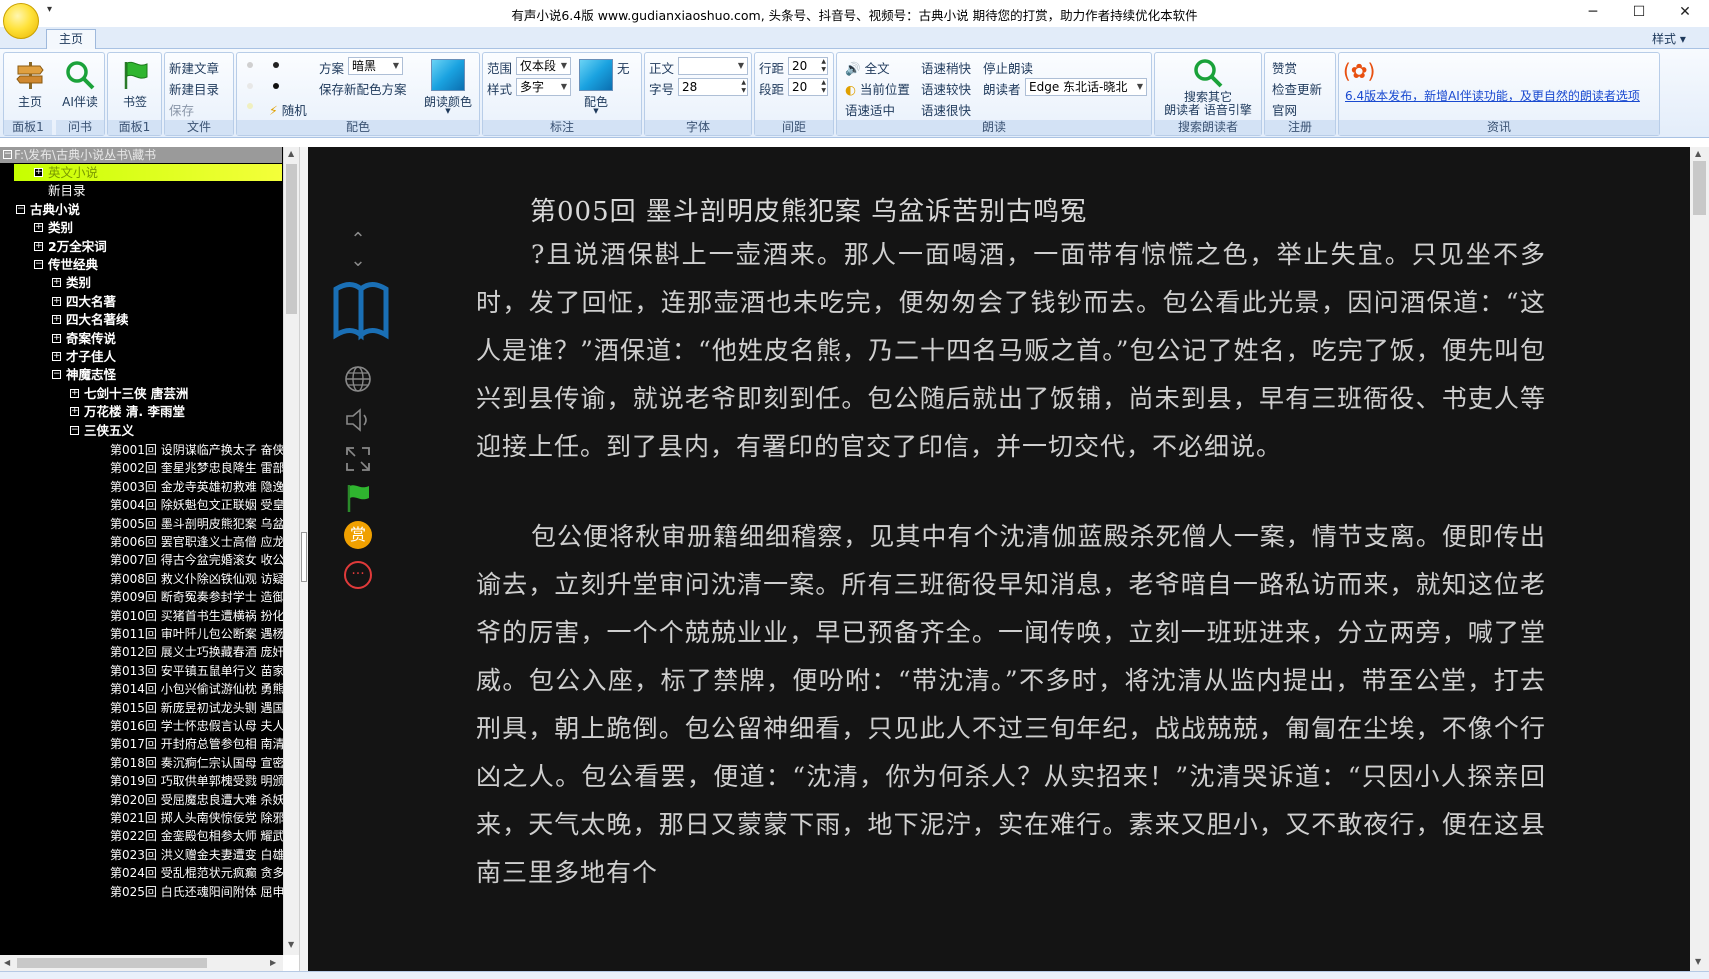  I want to click on speed-fastest-button: 语速很快, so click(946, 109).